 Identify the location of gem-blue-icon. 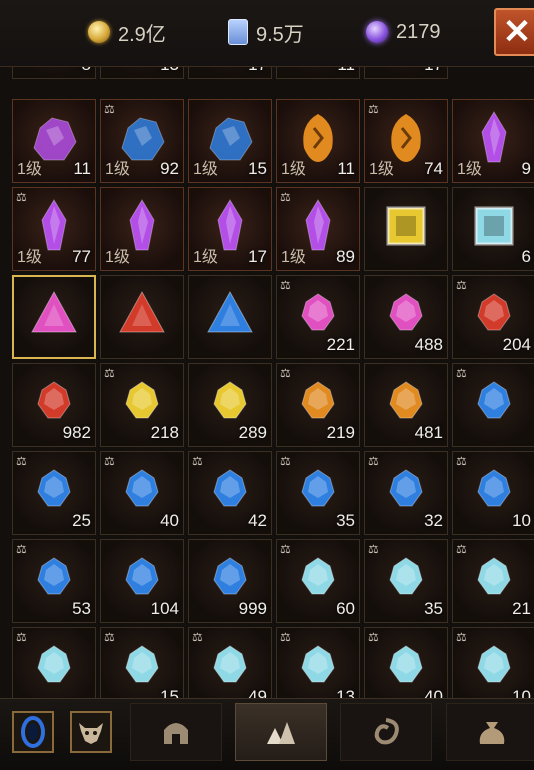
(494, 400).